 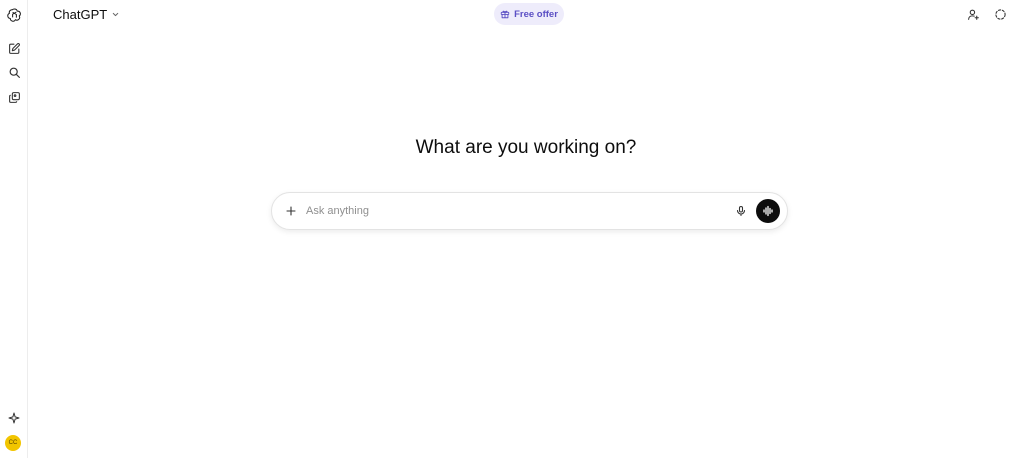 I want to click on free-offer-label: Free offer, so click(x=536, y=14).